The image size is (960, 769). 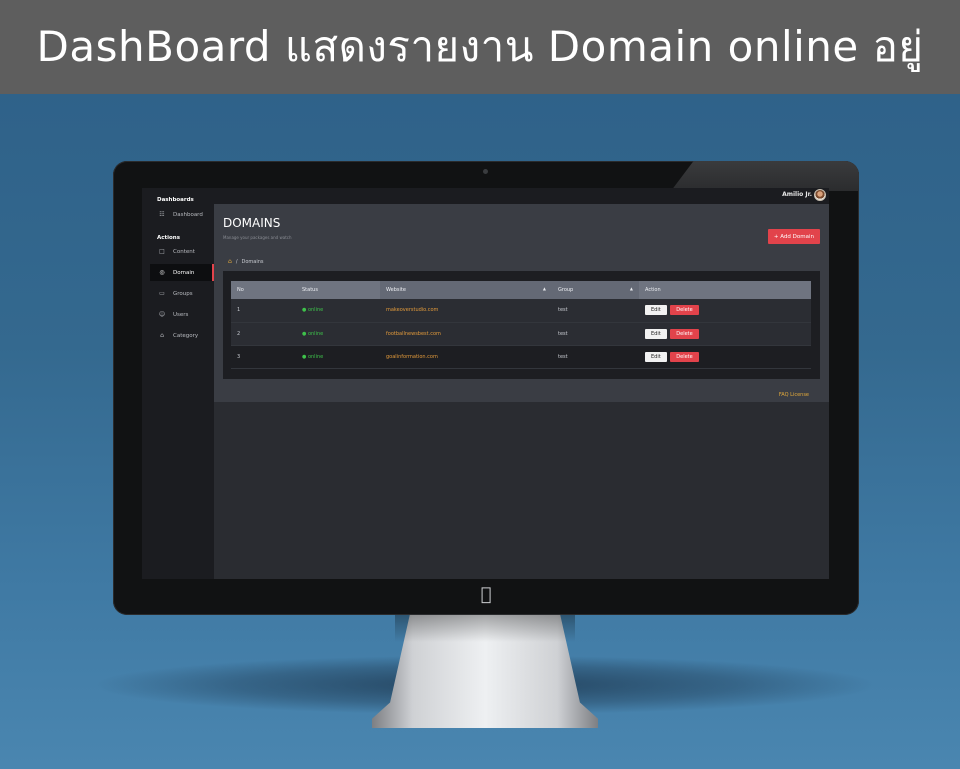 What do you see at coordinates (338, 290) in the screenshot?
I see `column-header-status: Status` at bounding box center [338, 290].